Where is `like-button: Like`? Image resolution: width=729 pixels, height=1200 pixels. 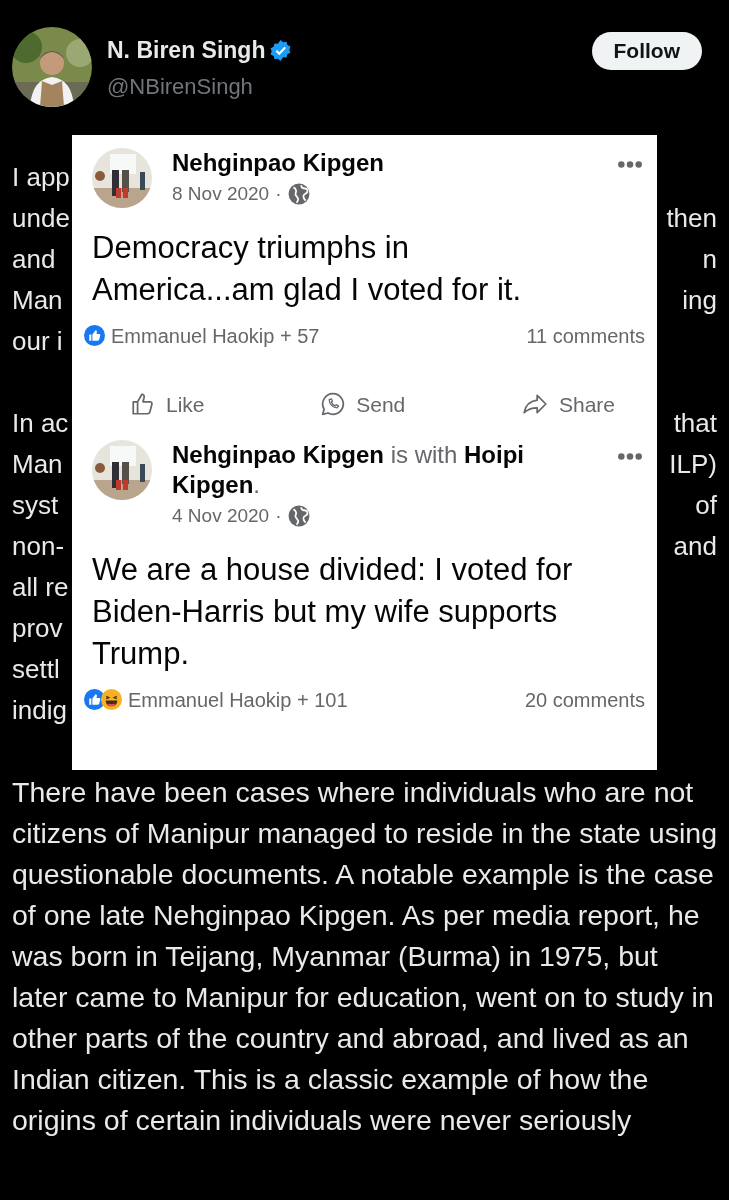
like-button: Like is located at coordinates (167, 404).